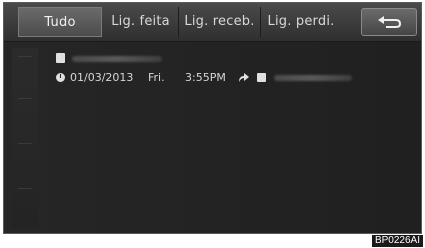 The image size is (425, 248). I want to click on call-history-item: 01/03/2013 Fri. 3:55PM, so click(217, 71).